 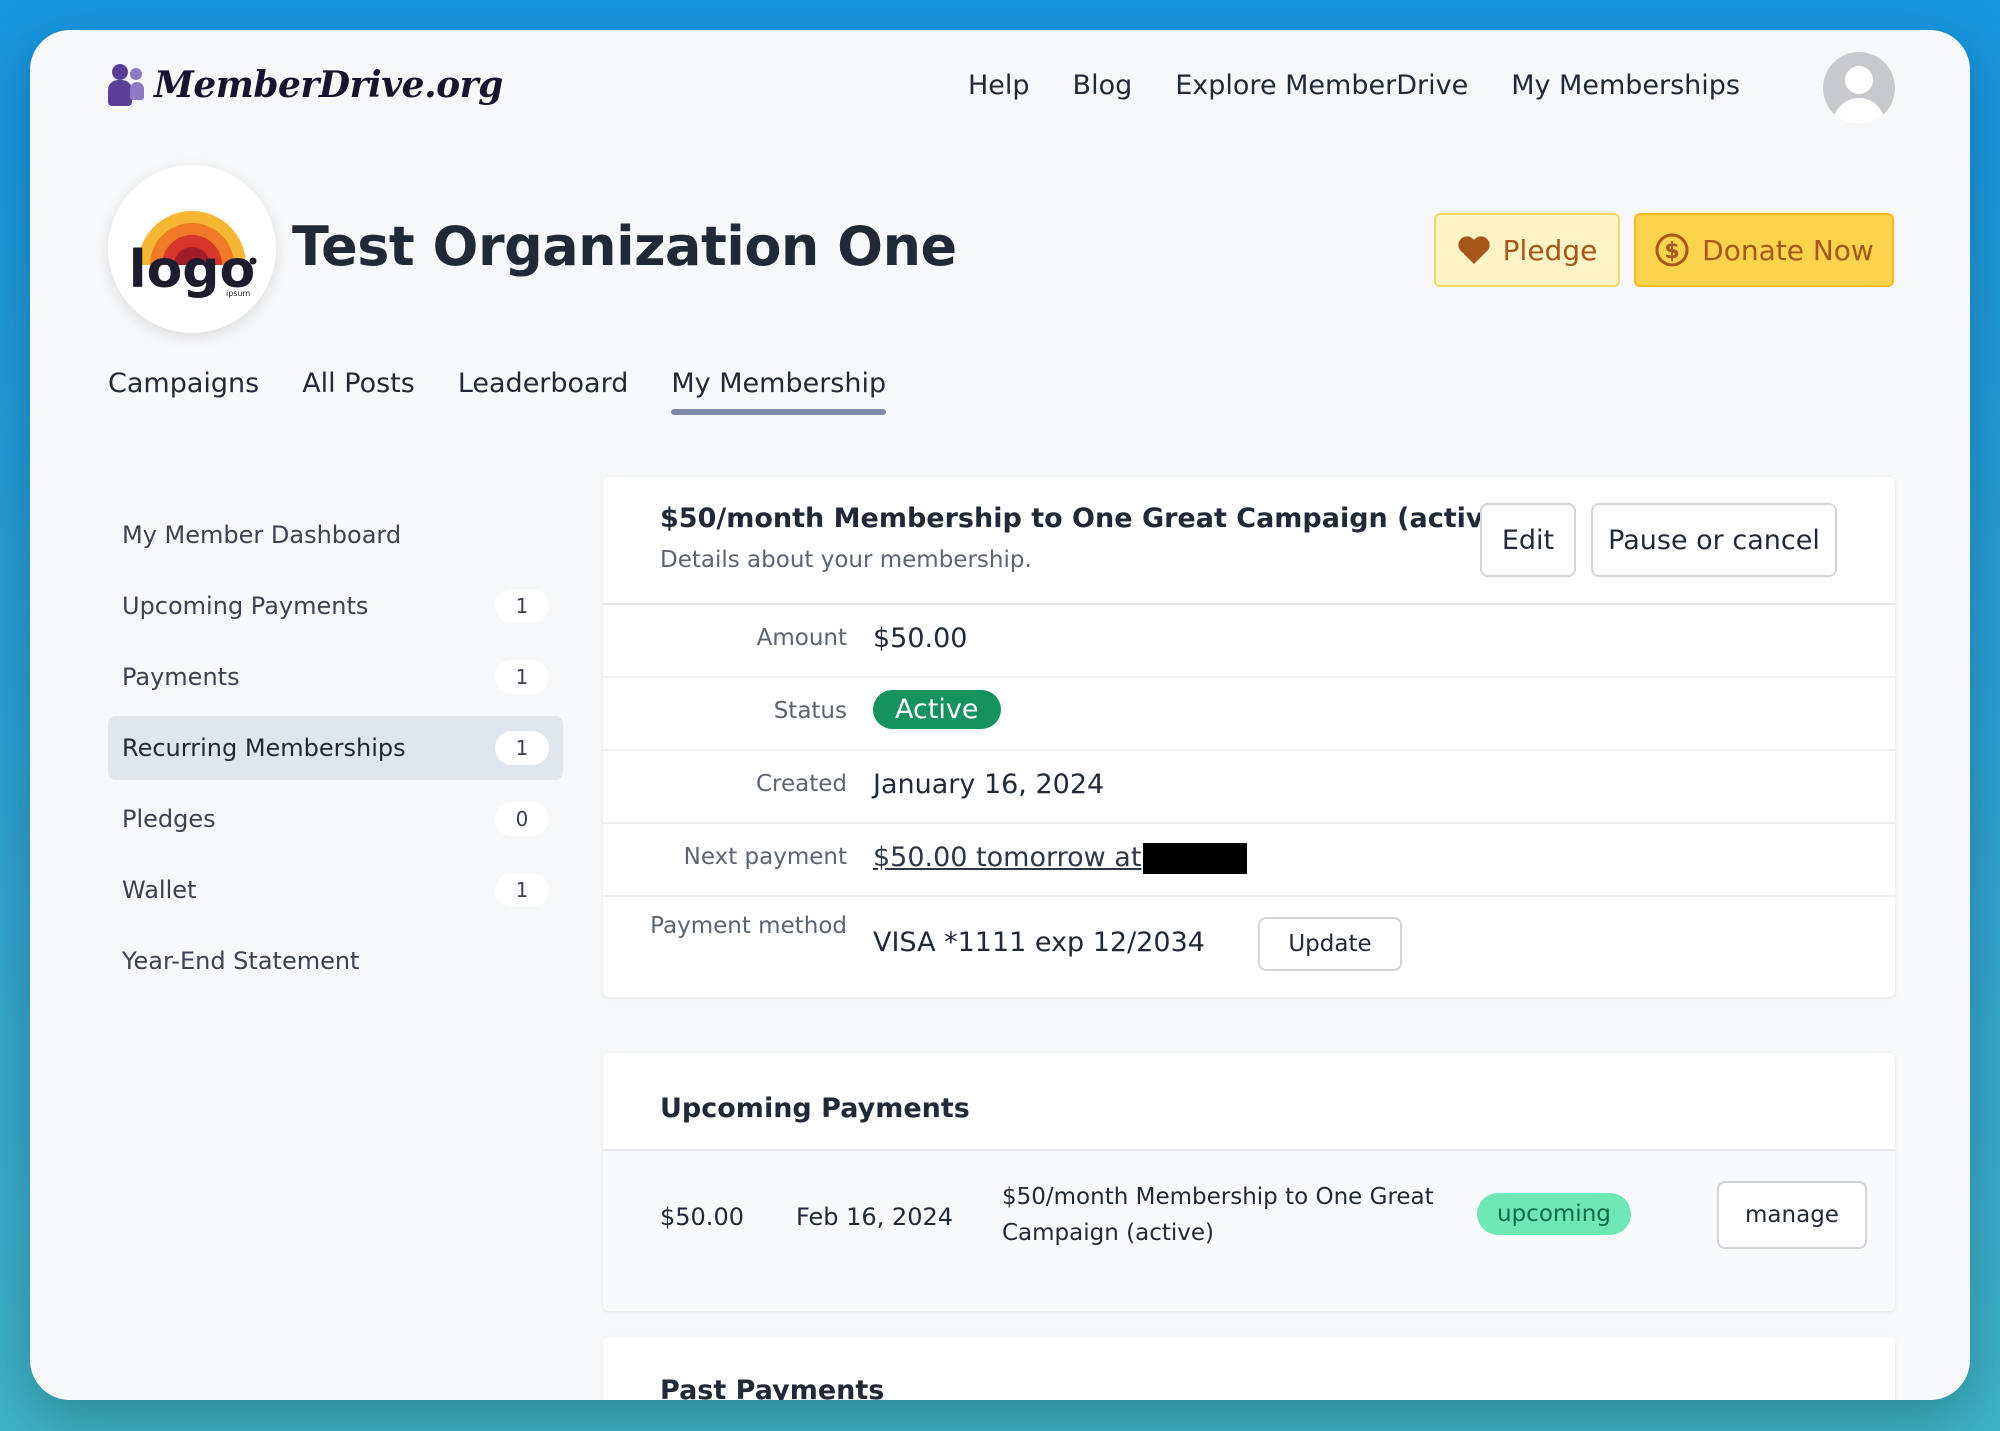 I want to click on update-payment-button: Update, so click(x=1330, y=944).